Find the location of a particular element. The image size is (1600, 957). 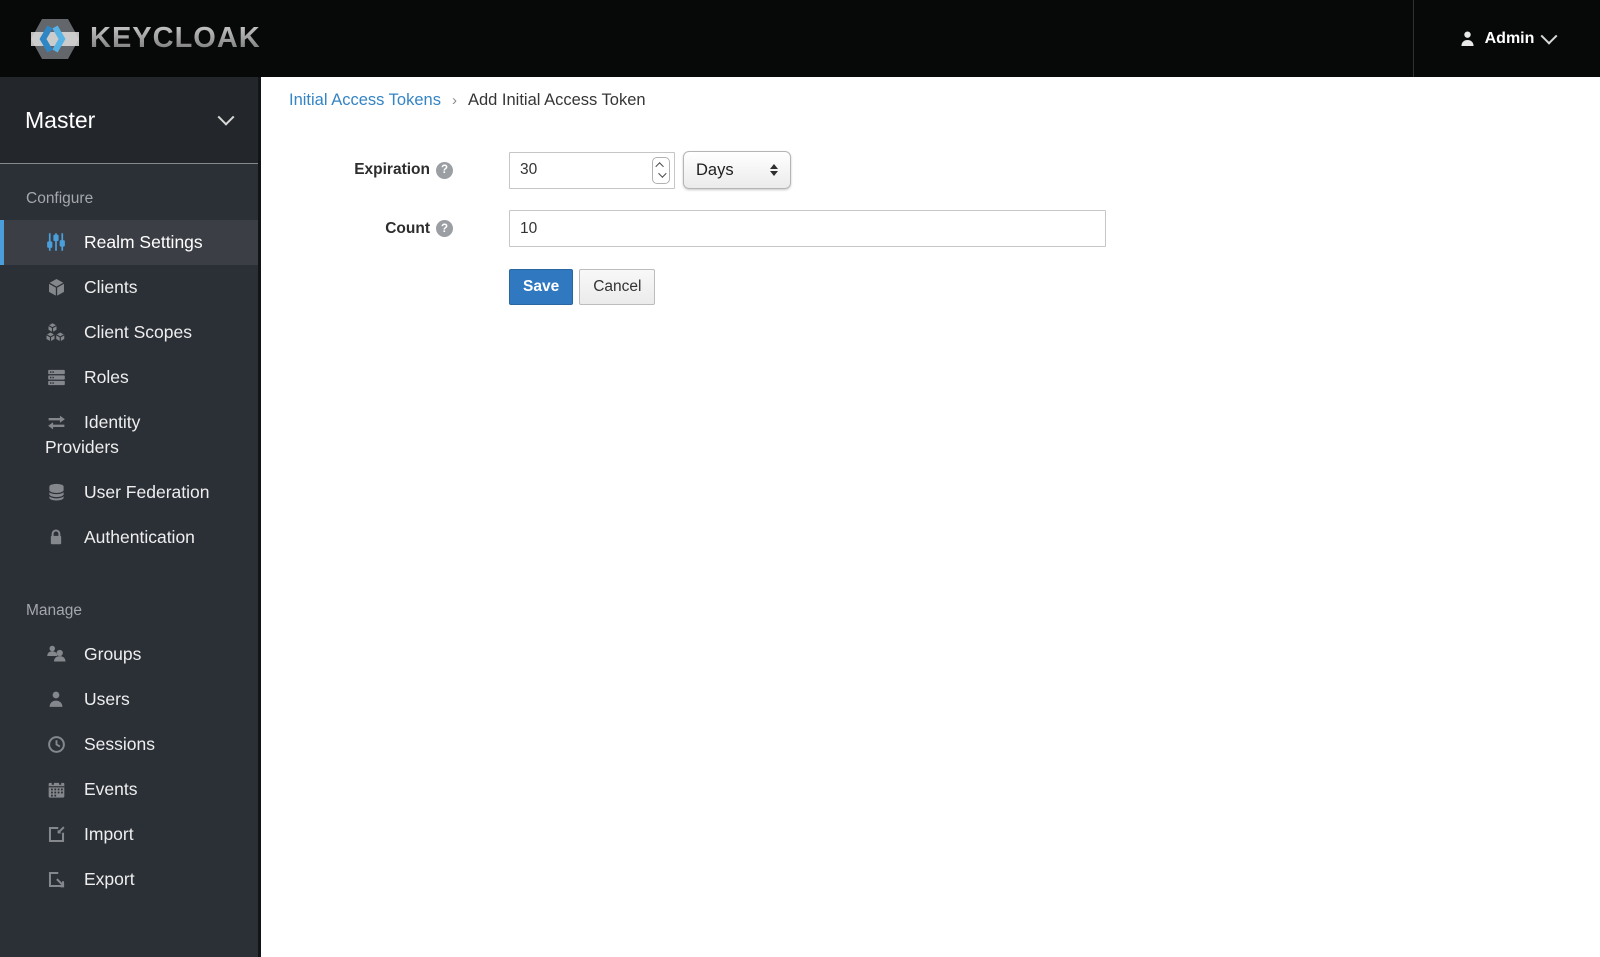

expiration-input is located at coordinates (592, 170).